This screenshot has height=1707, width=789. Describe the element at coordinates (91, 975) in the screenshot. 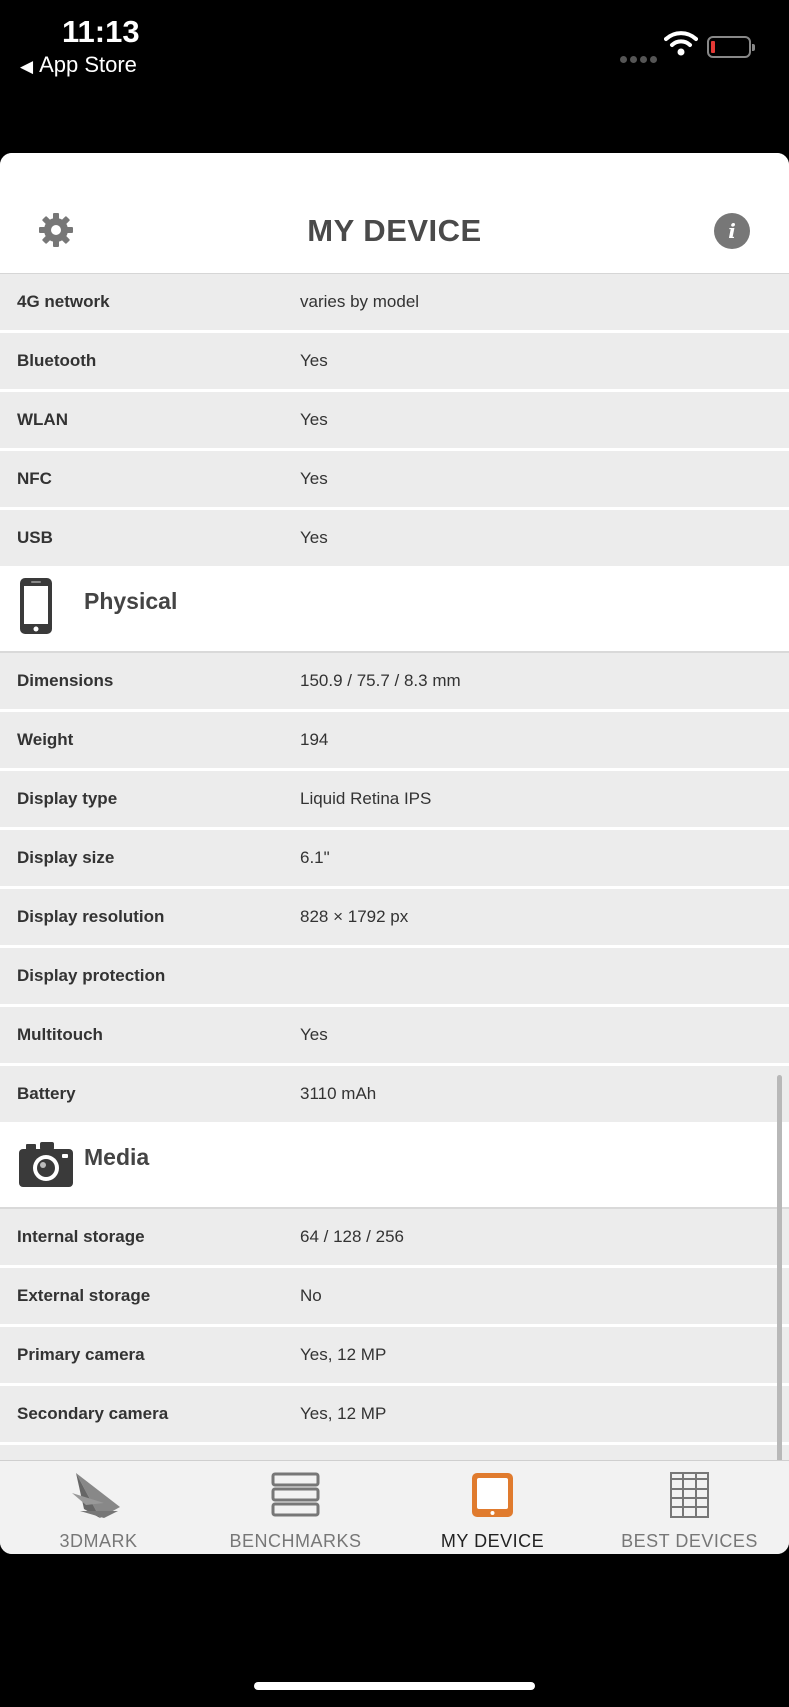

I see `spec-label: Display protection` at that location.